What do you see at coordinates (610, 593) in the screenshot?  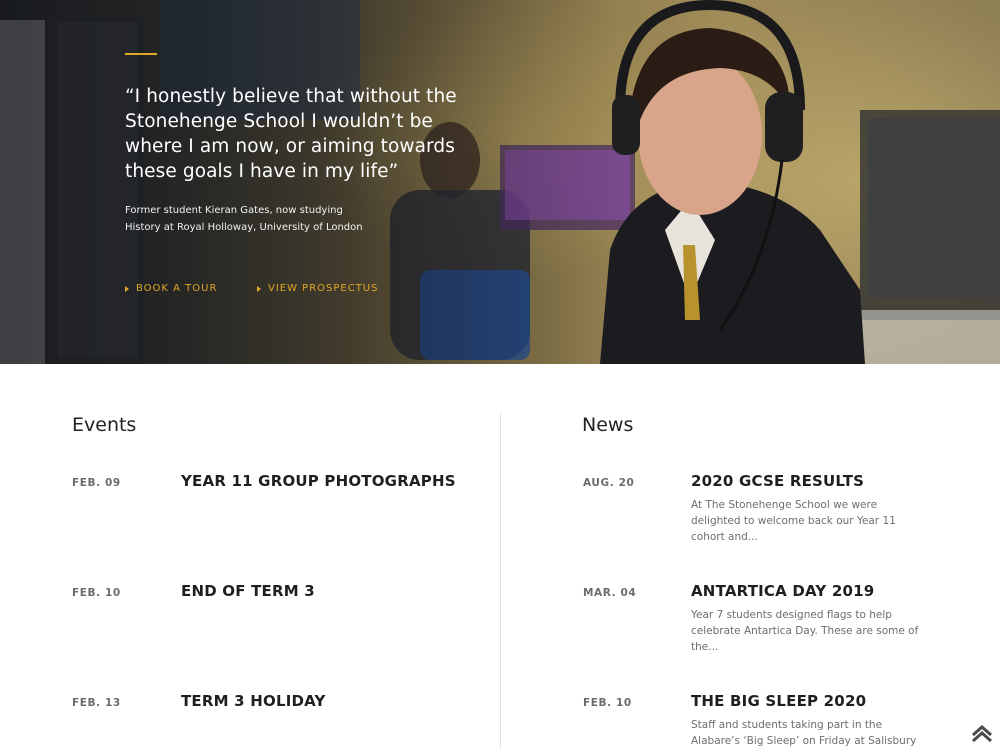 I see `news-date: MAR. 04` at bounding box center [610, 593].